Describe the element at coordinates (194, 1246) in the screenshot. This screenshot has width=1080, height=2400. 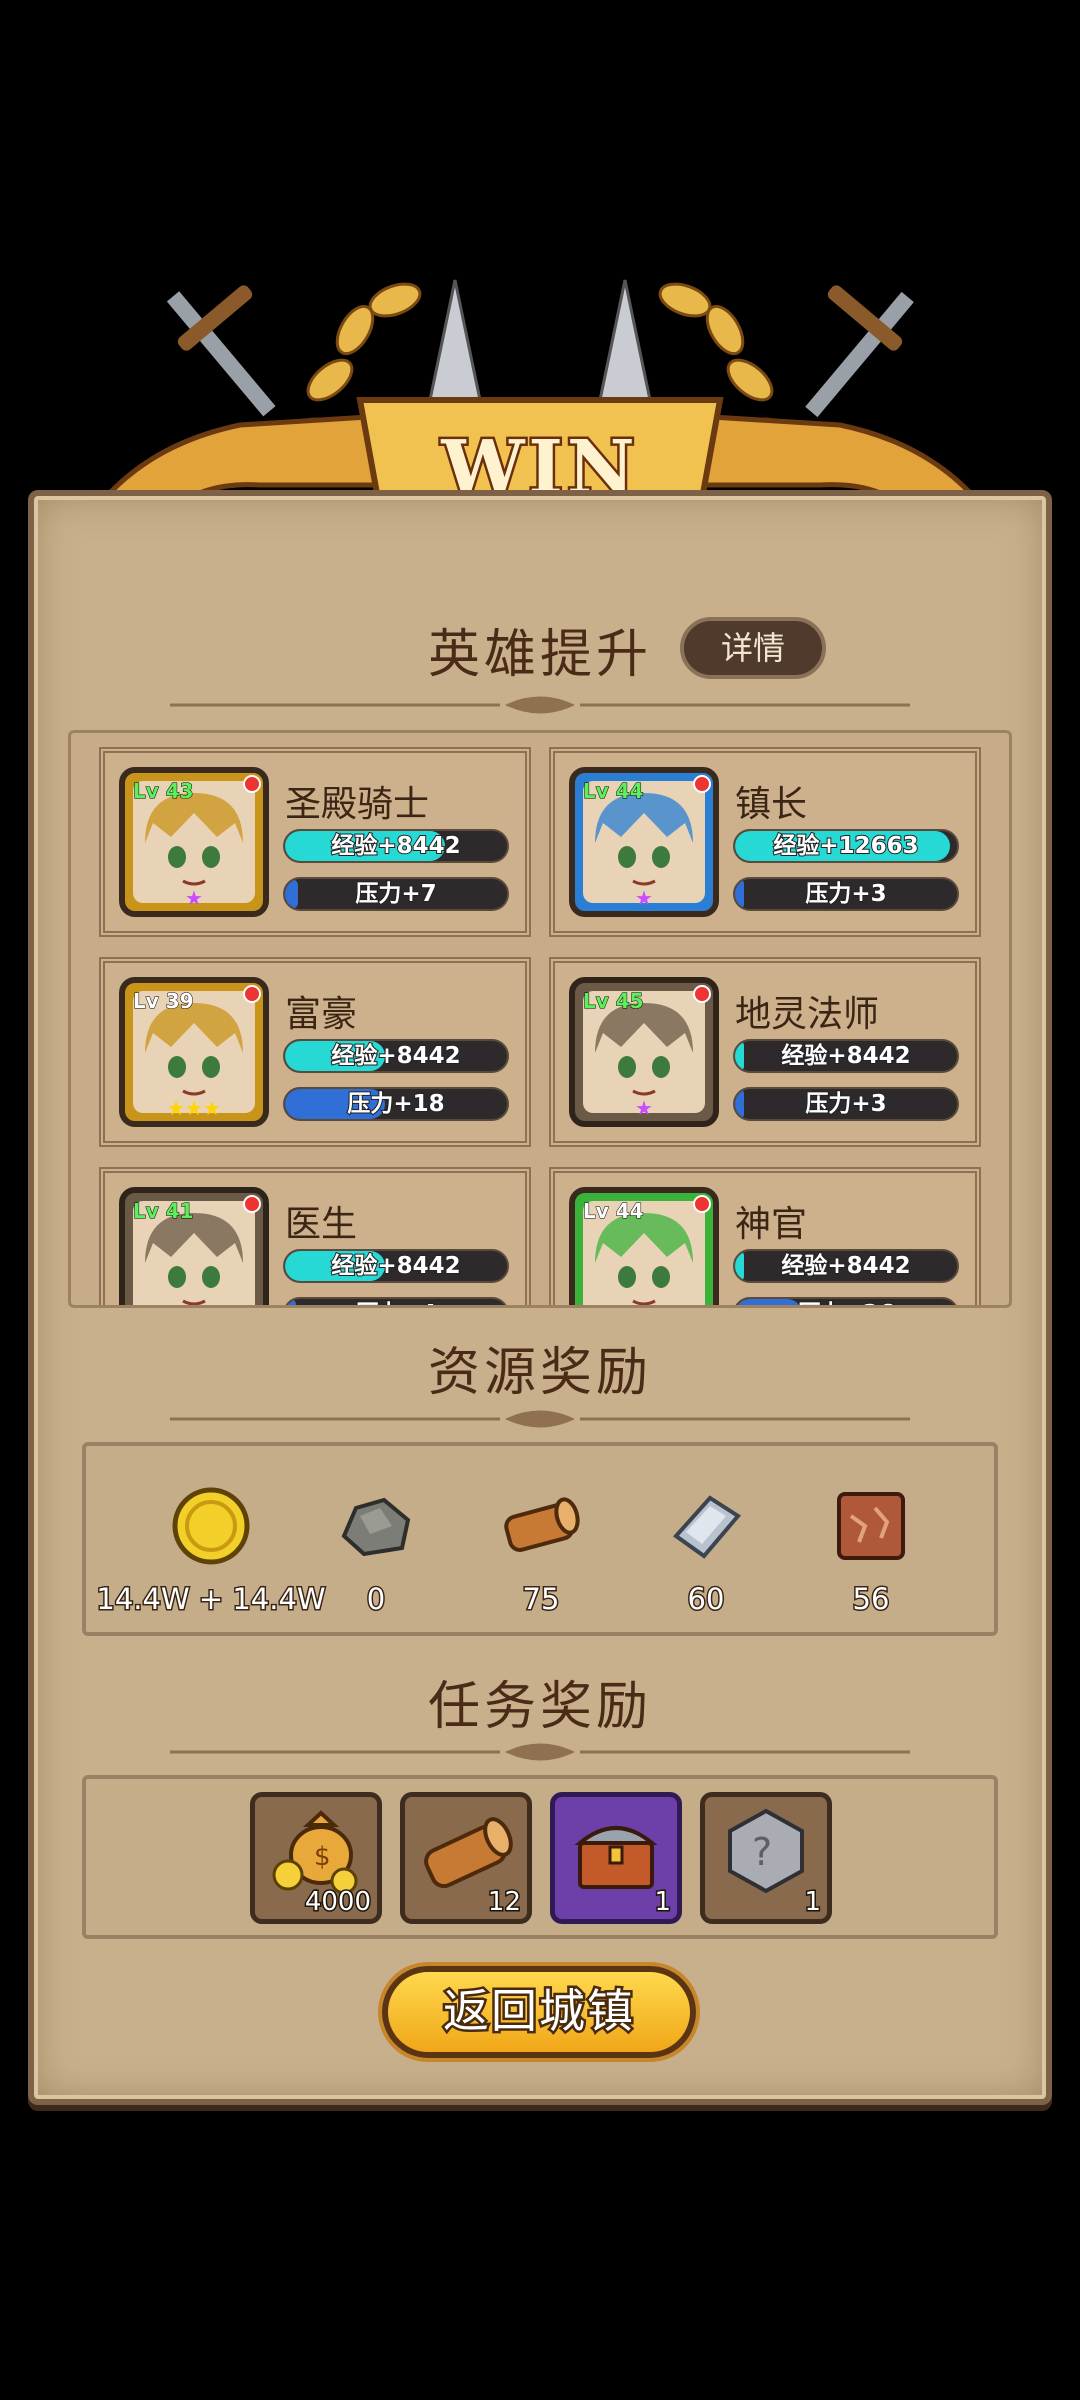
I see `hero-portrait: Lv 41` at that location.